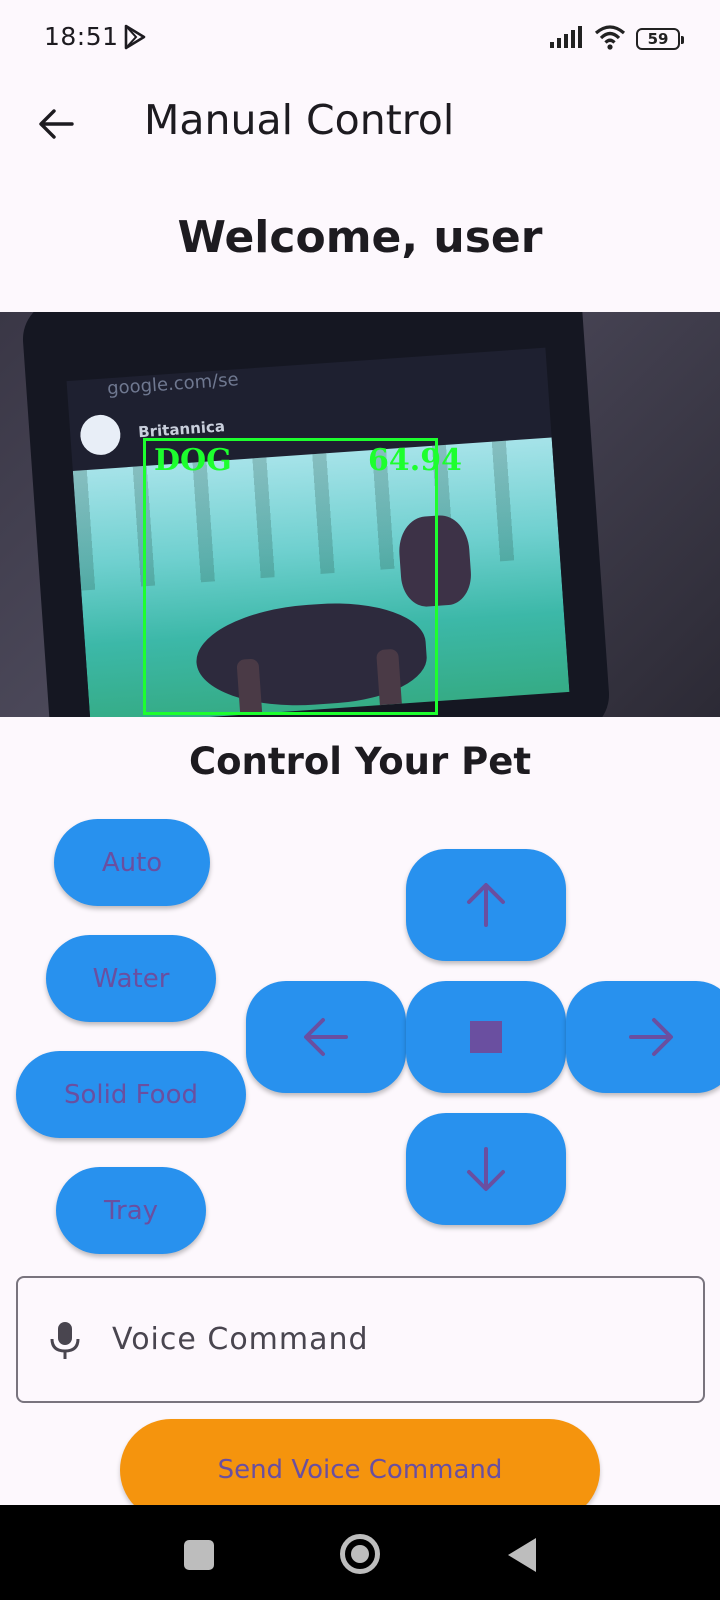 Image resolution: width=720 pixels, height=1600 pixels. What do you see at coordinates (132, 862) in the screenshot?
I see `auto-button: Auto` at bounding box center [132, 862].